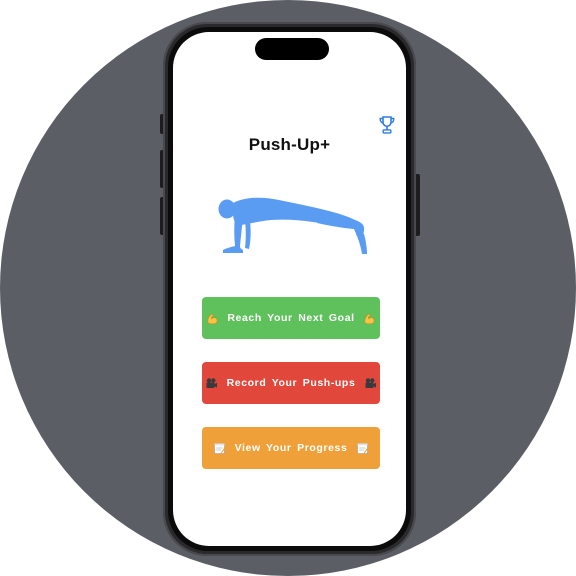 This screenshot has width=576, height=576. I want to click on view-progress-label: View Your Progress, so click(291, 448).